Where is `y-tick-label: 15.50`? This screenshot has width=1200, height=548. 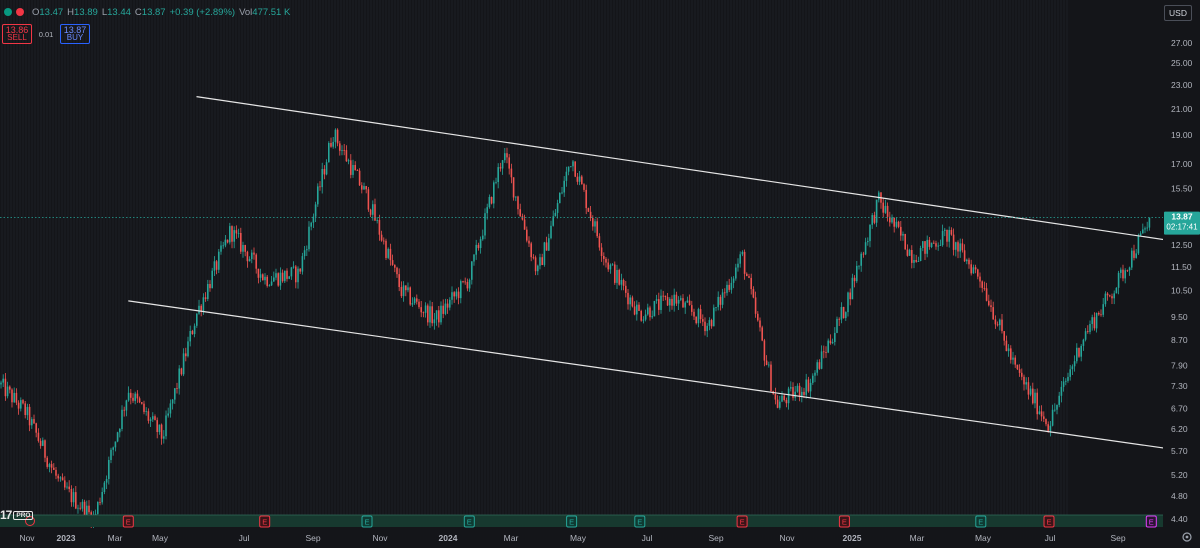 y-tick-label: 15.50 is located at coordinates (1182, 189).